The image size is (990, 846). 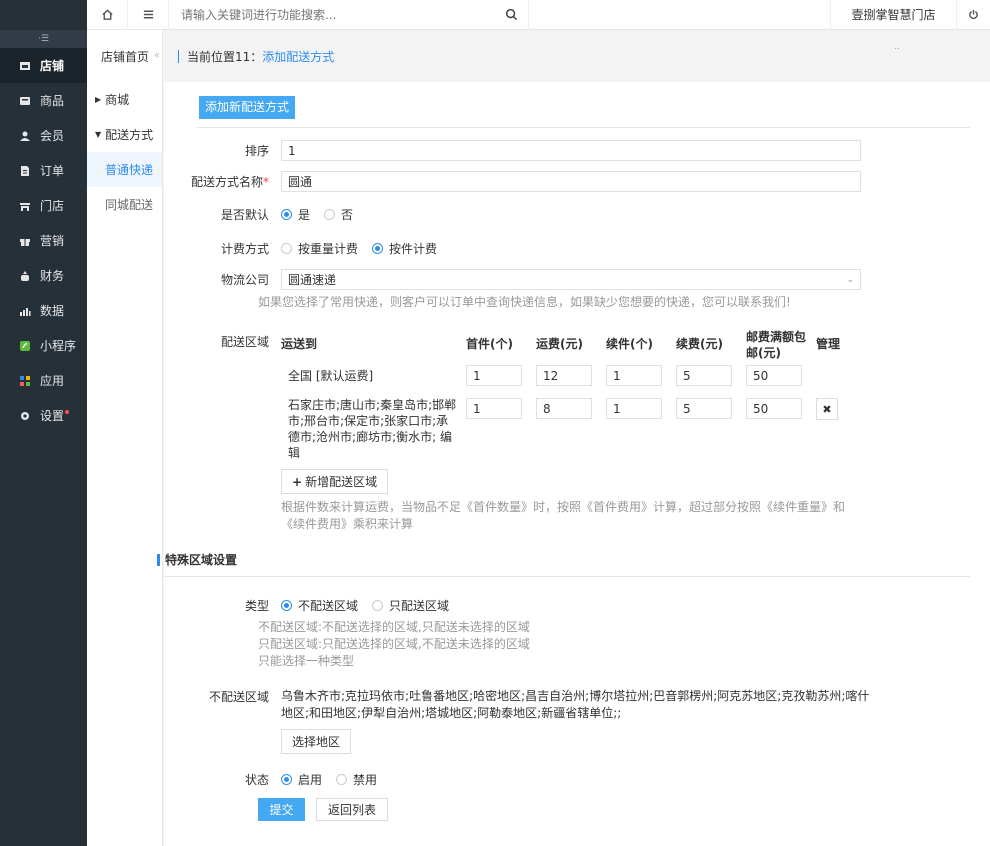 I want to click on th-next: 续件(个), so click(x=629, y=343).